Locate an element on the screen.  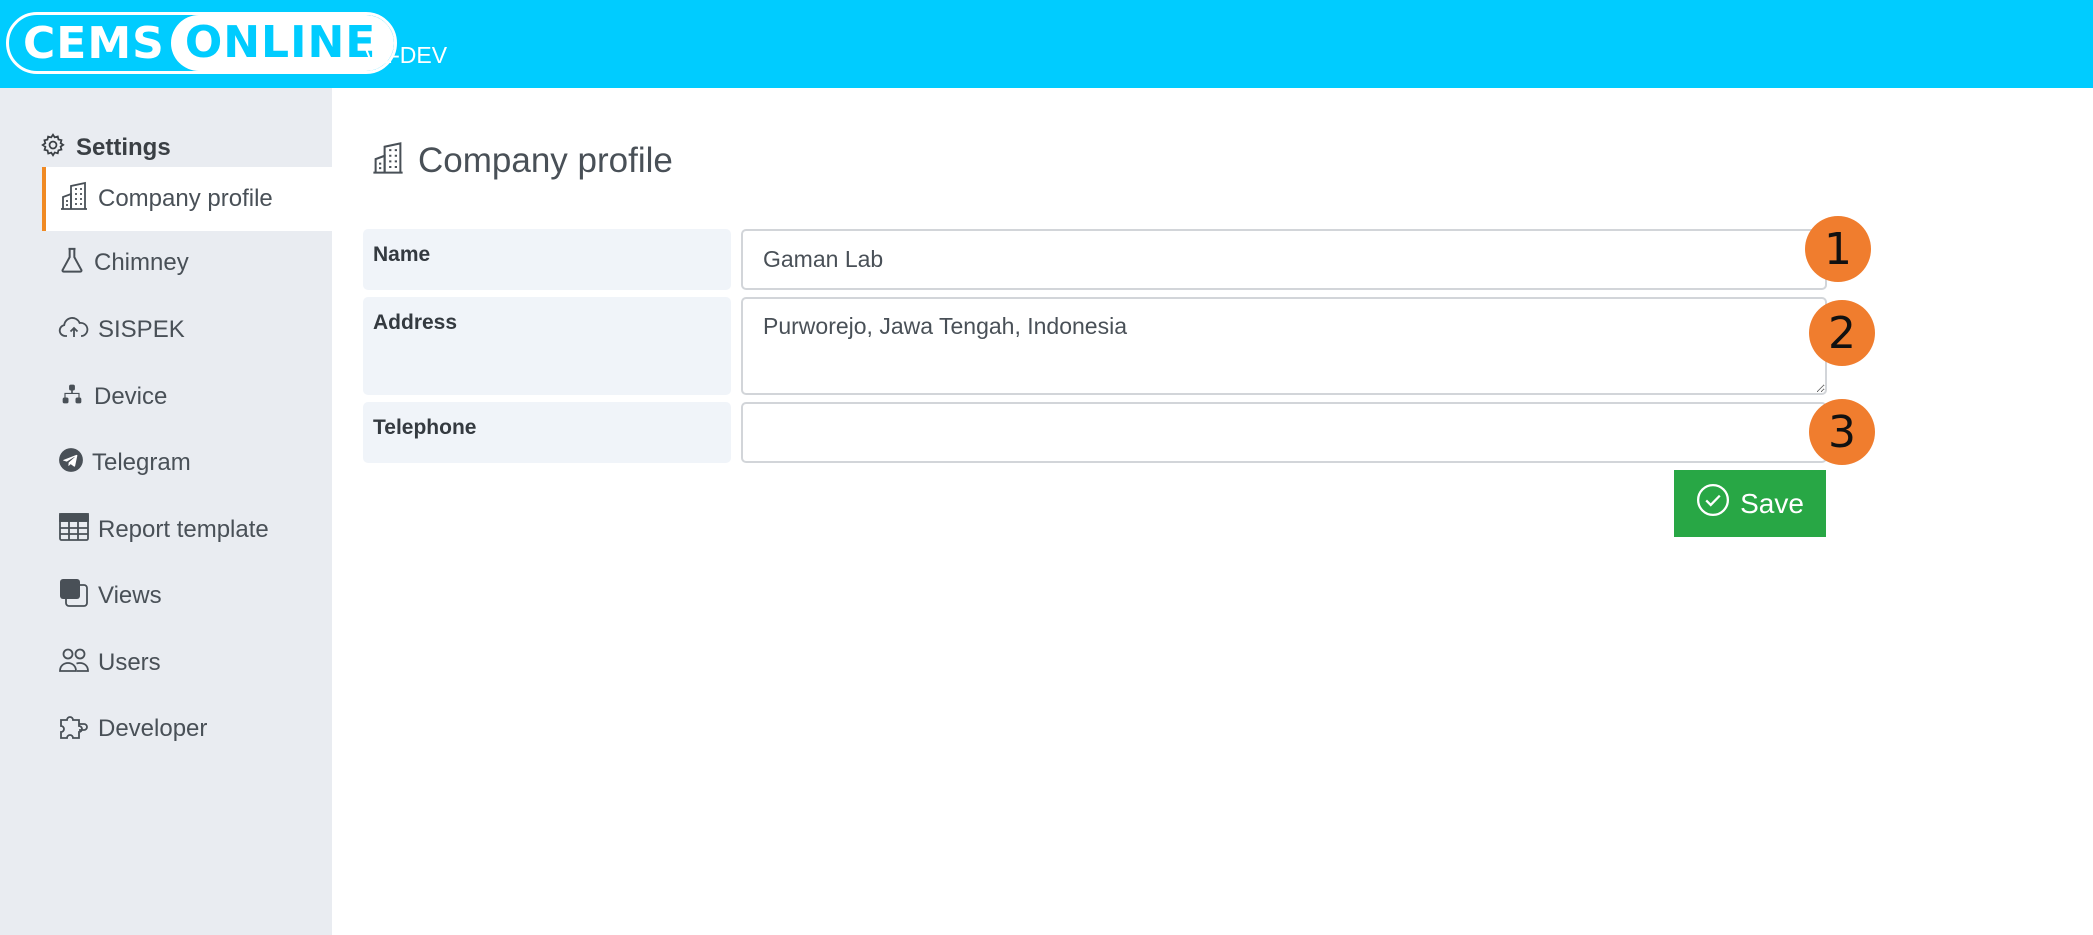
sidebar-item-chimney: Chimney is located at coordinates (187, 263).